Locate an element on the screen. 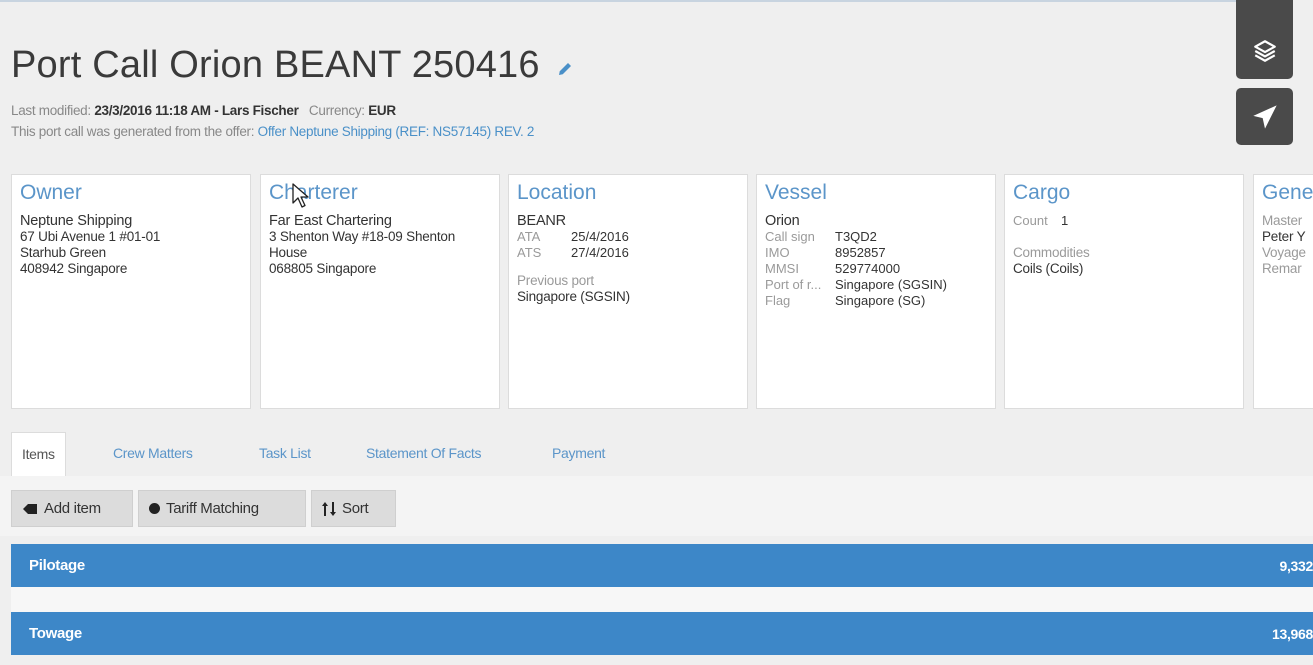 The width and height of the screenshot is (1313, 665). add-item-label: Add item is located at coordinates (72, 508).